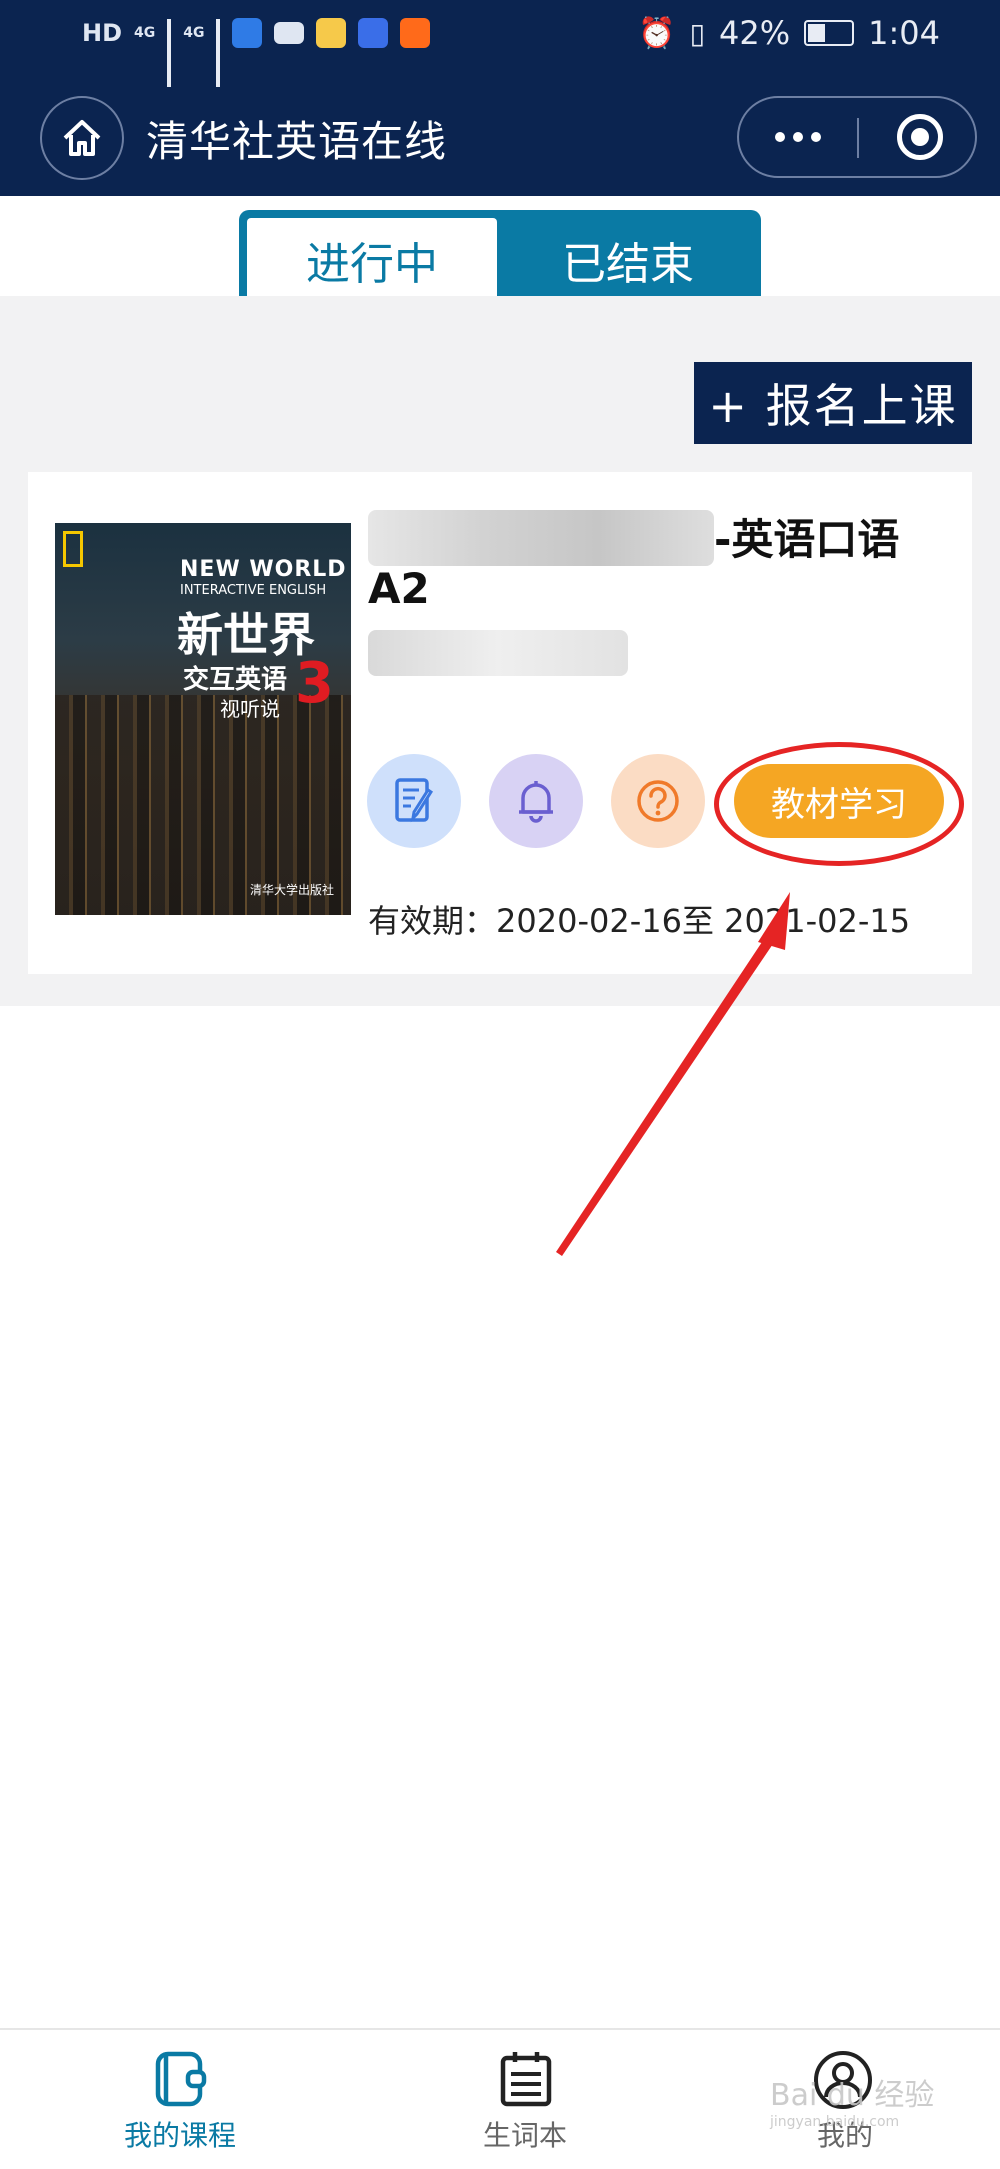  I want to click on notification-button, so click(536, 801).